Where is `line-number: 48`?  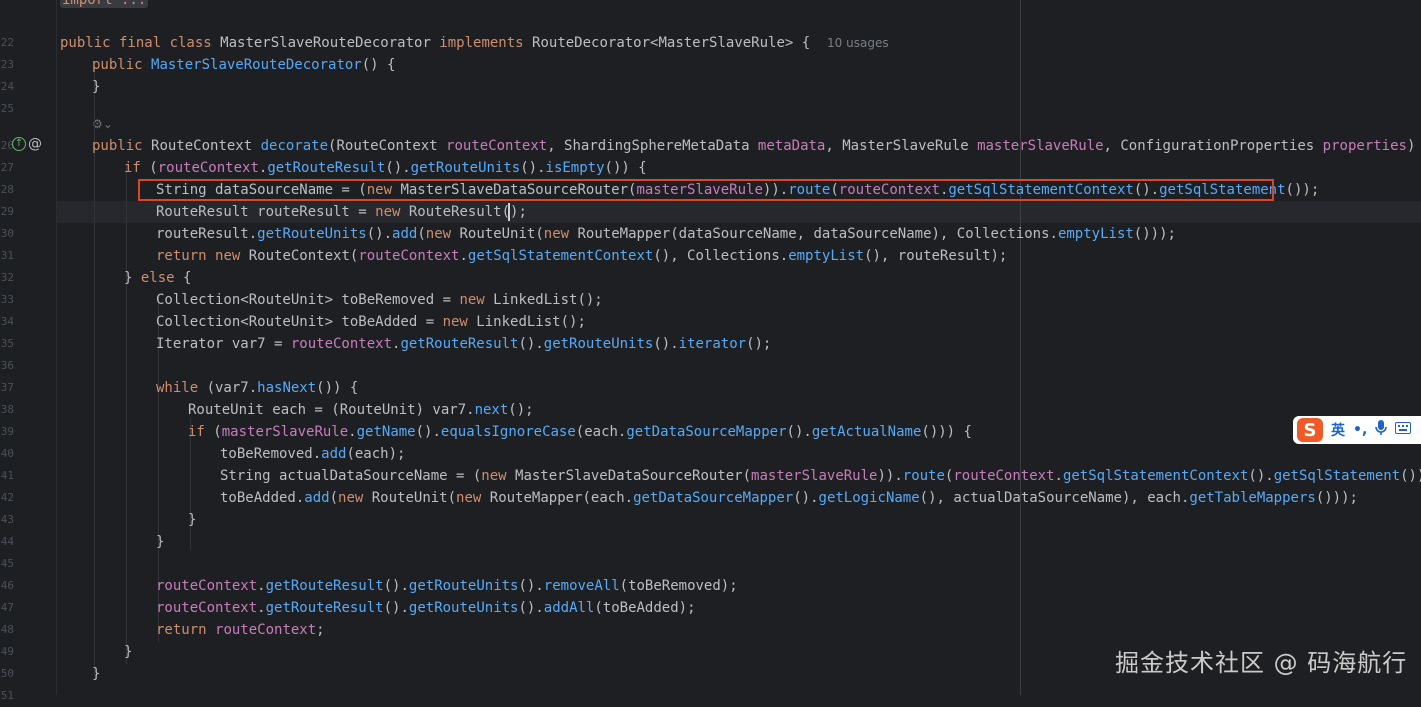 line-number: 48 is located at coordinates (7, 629).